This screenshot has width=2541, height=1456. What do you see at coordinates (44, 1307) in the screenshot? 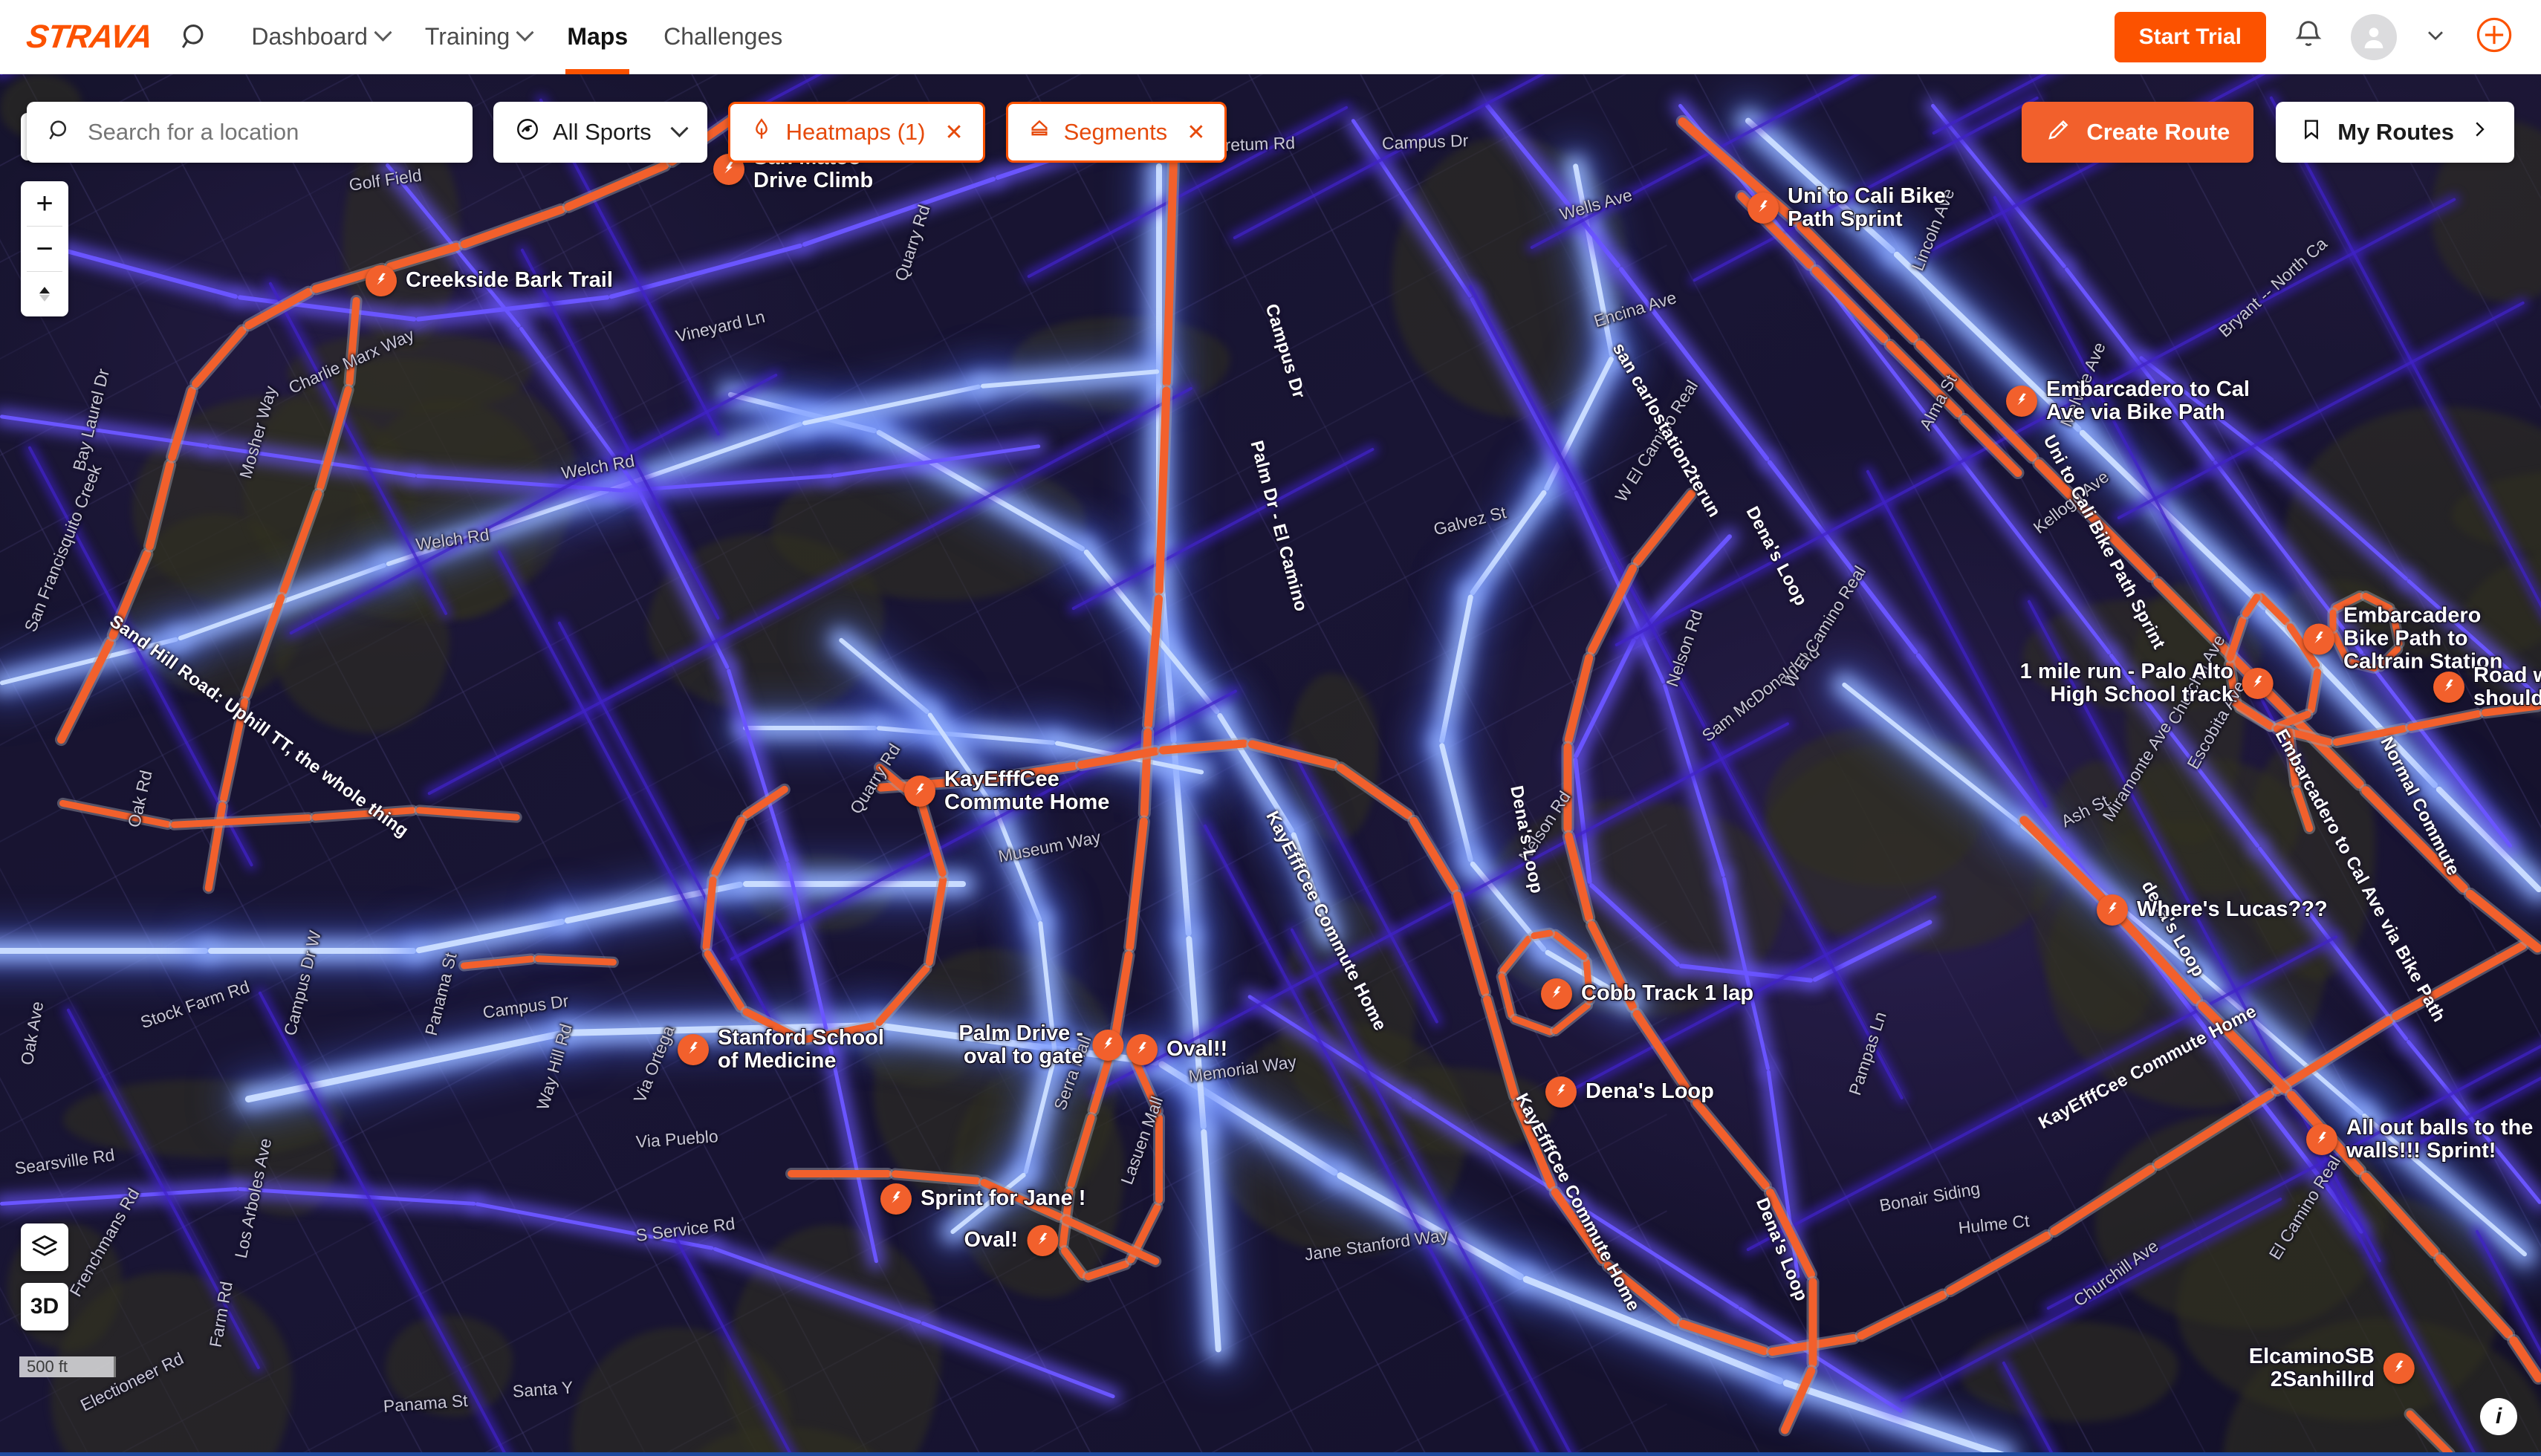
I see `three-d-toggle-button: 3D` at bounding box center [44, 1307].